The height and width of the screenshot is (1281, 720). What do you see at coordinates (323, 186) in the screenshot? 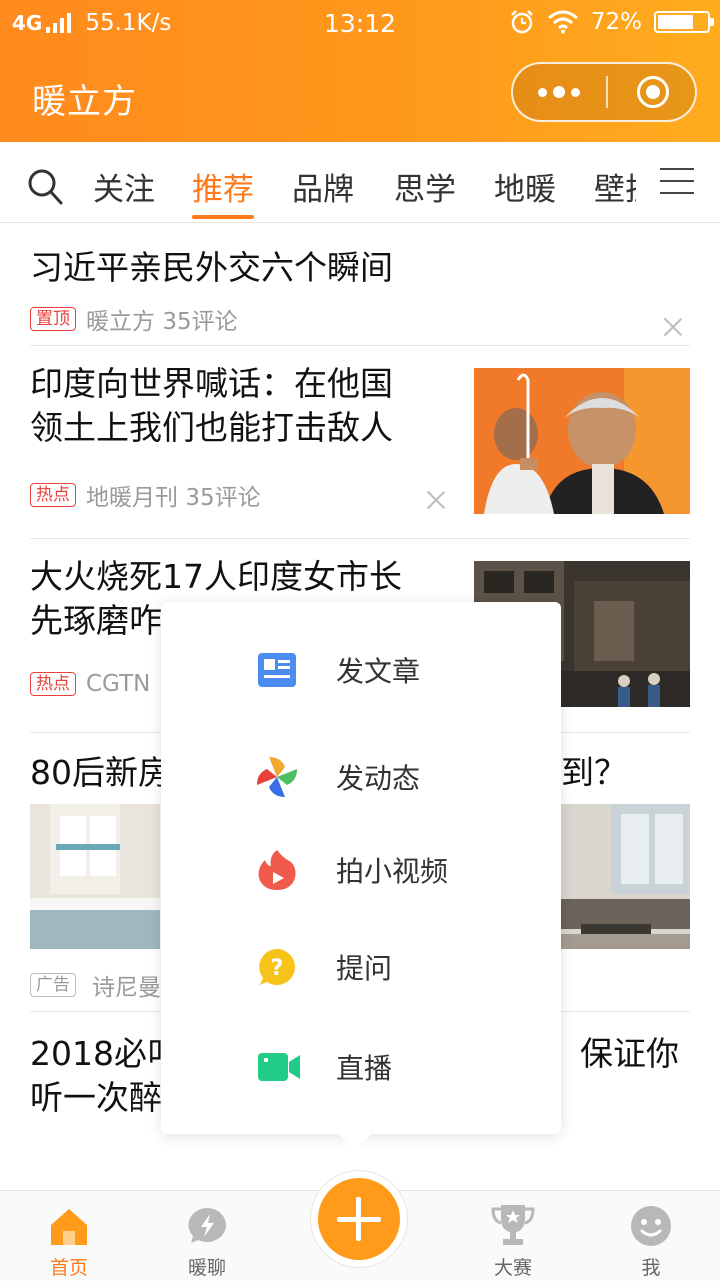
I see `tab-brand: 品牌` at bounding box center [323, 186].